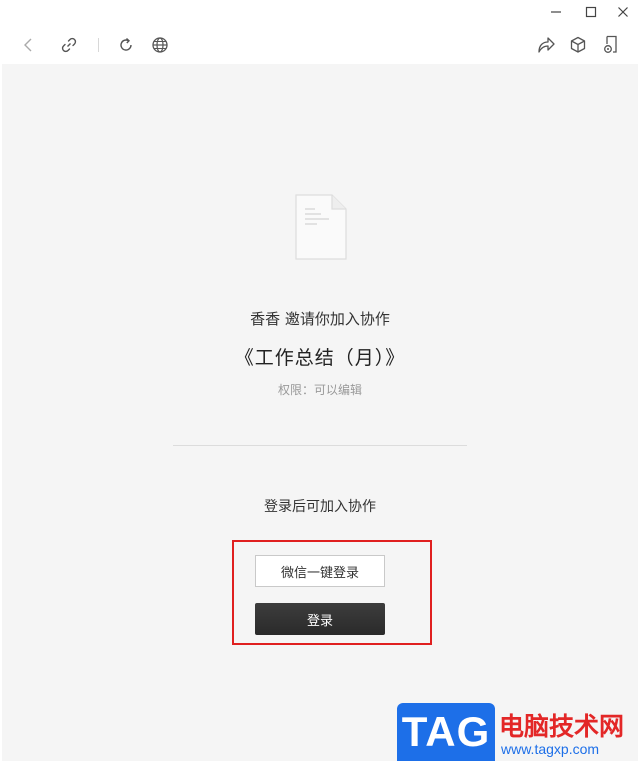  Describe the element at coordinates (623, 12) in the screenshot. I see `close-icon` at that location.